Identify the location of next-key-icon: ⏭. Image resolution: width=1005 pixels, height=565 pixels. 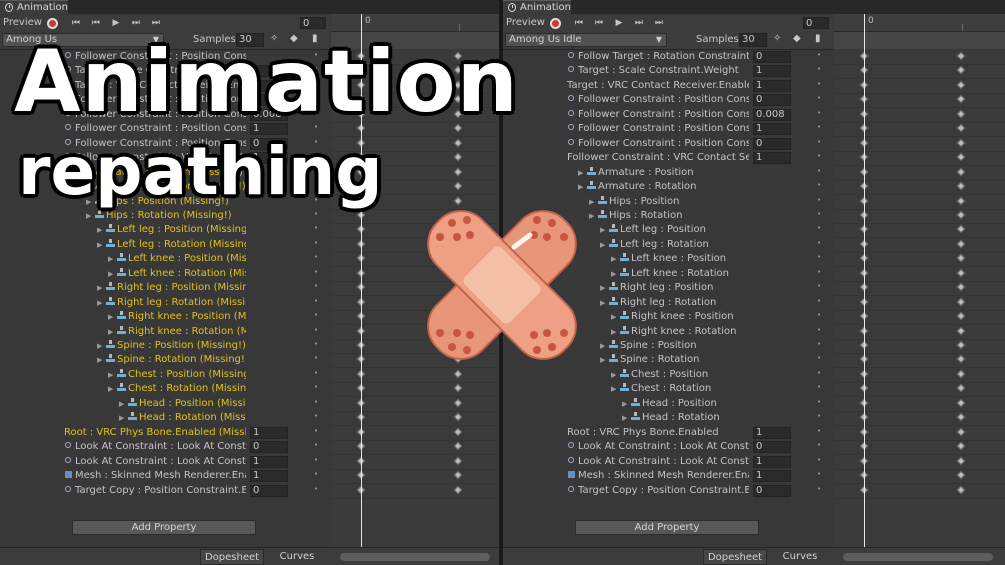
(136, 23).